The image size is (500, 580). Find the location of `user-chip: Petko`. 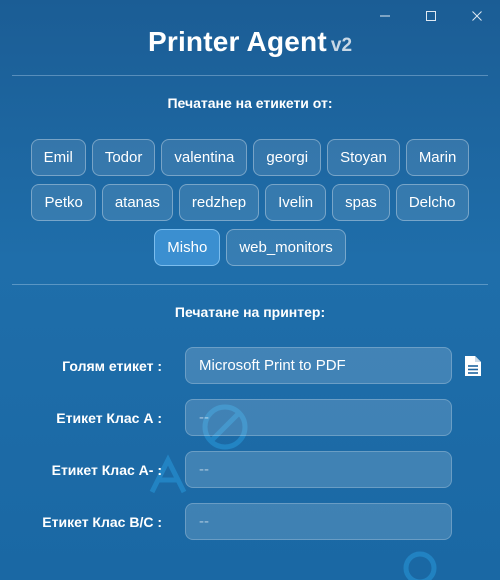

user-chip: Petko is located at coordinates (63, 202).